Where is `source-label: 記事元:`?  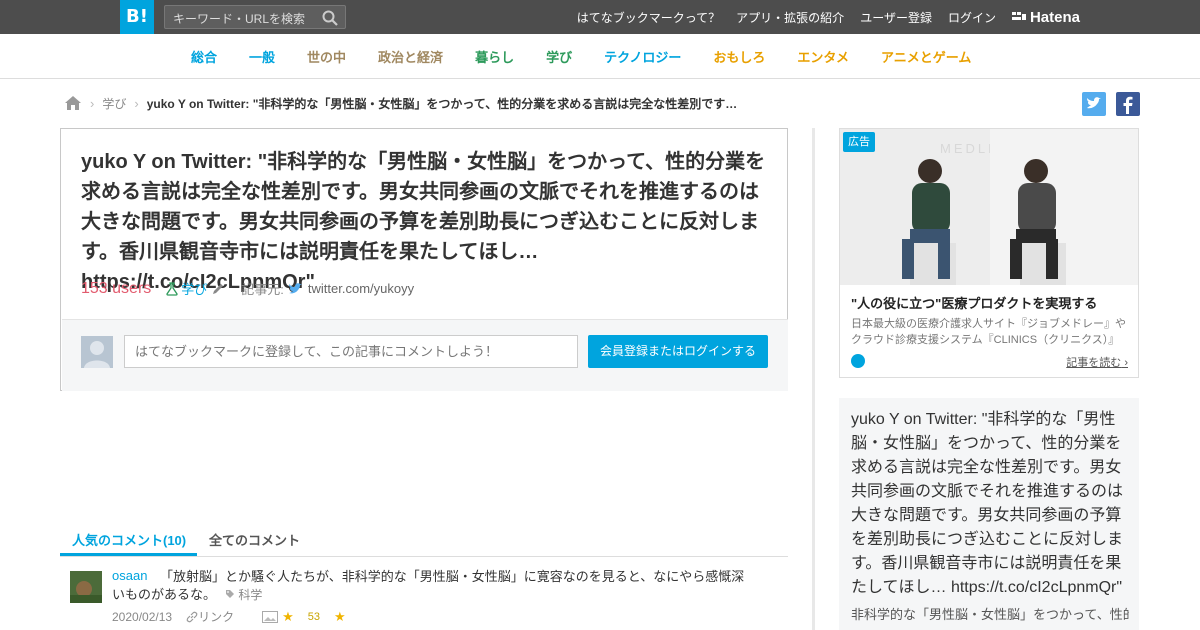
source-label: 記事元: is located at coordinates (262, 289).